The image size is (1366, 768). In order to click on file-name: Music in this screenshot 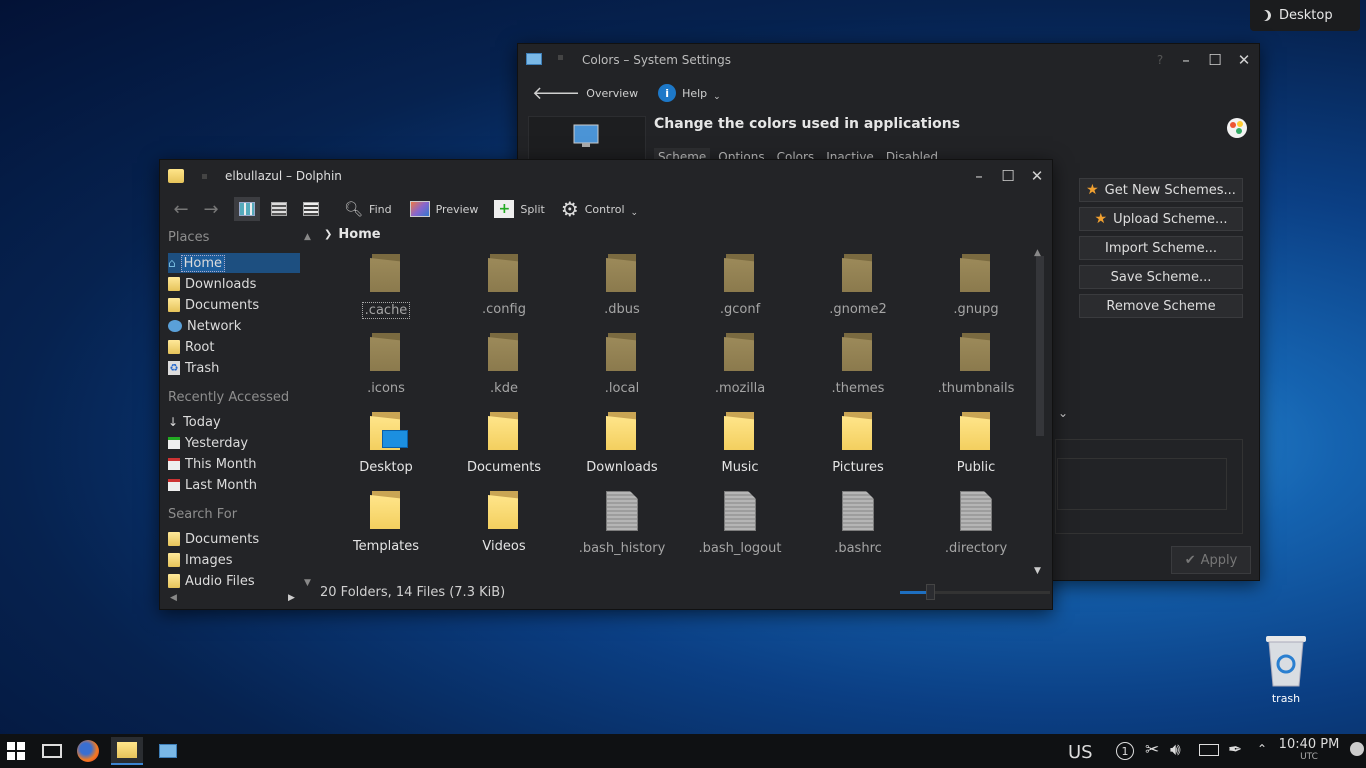, I will do `click(740, 467)`.